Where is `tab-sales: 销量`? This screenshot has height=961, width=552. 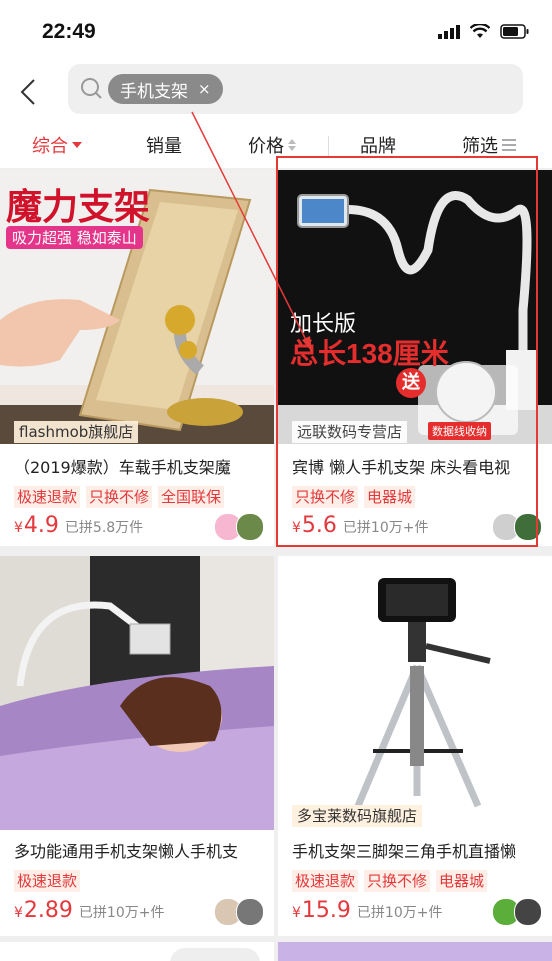
tab-sales: 销量 is located at coordinates (164, 145).